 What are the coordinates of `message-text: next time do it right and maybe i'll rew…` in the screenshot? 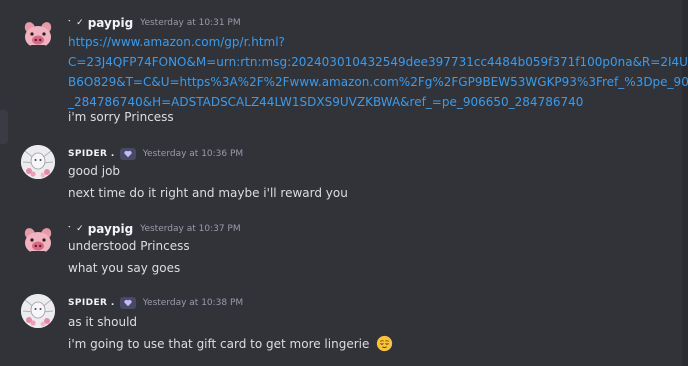 It's located at (208, 193).